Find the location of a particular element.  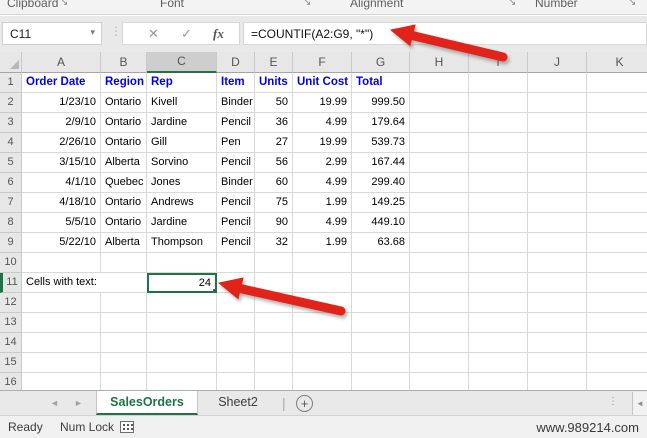

cancel-entry-icon: ✕ is located at coordinates (153, 34).